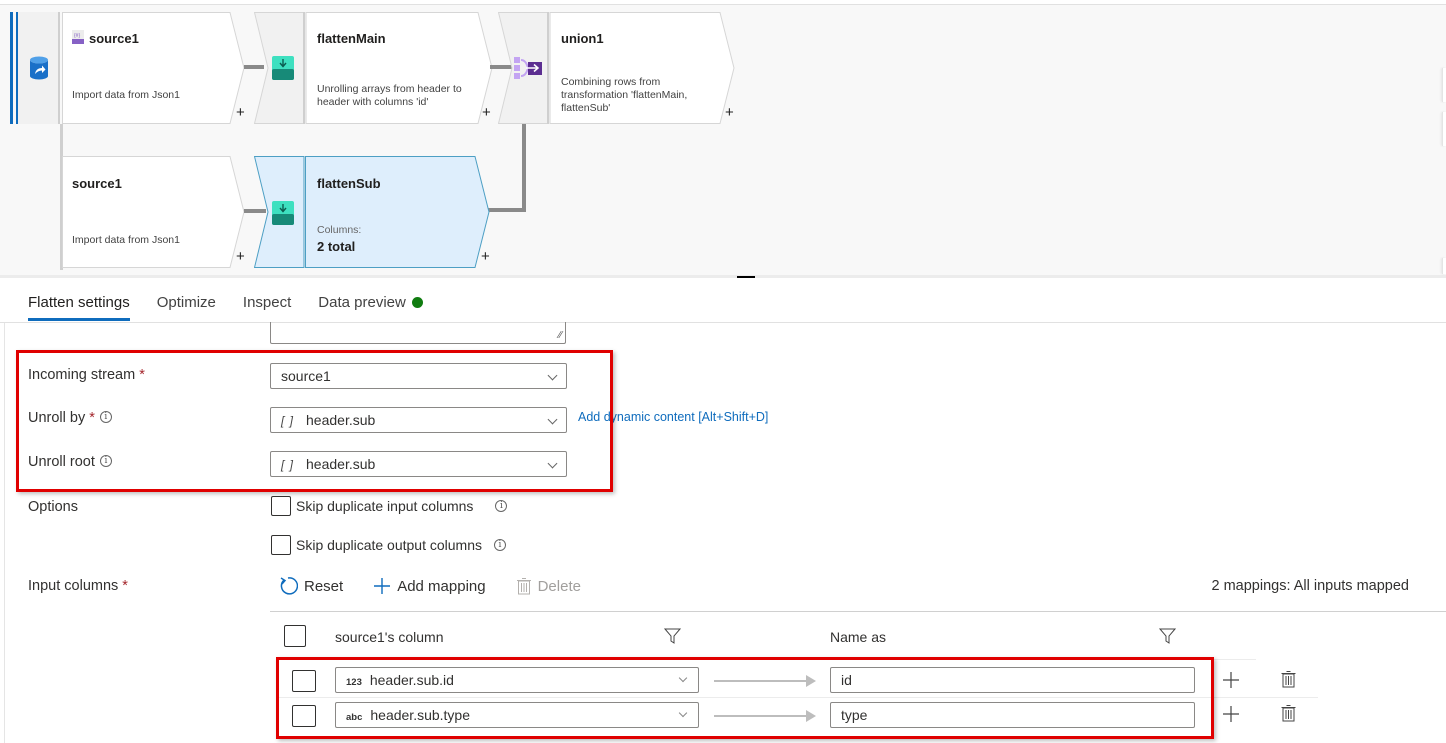 This screenshot has height=743, width=1446. What do you see at coordinates (418, 464) in the screenshot?
I see `unroll-root-select: [ ] header.sub` at bounding box center [418, 464].